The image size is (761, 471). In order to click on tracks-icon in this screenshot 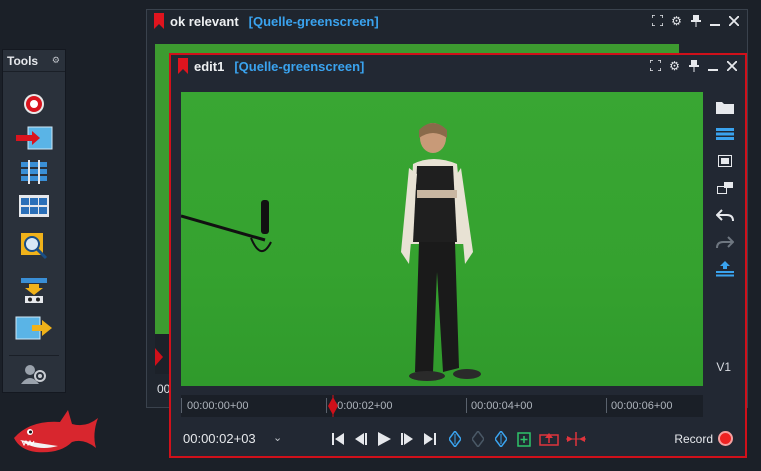, I will do `click(725, 133)`.